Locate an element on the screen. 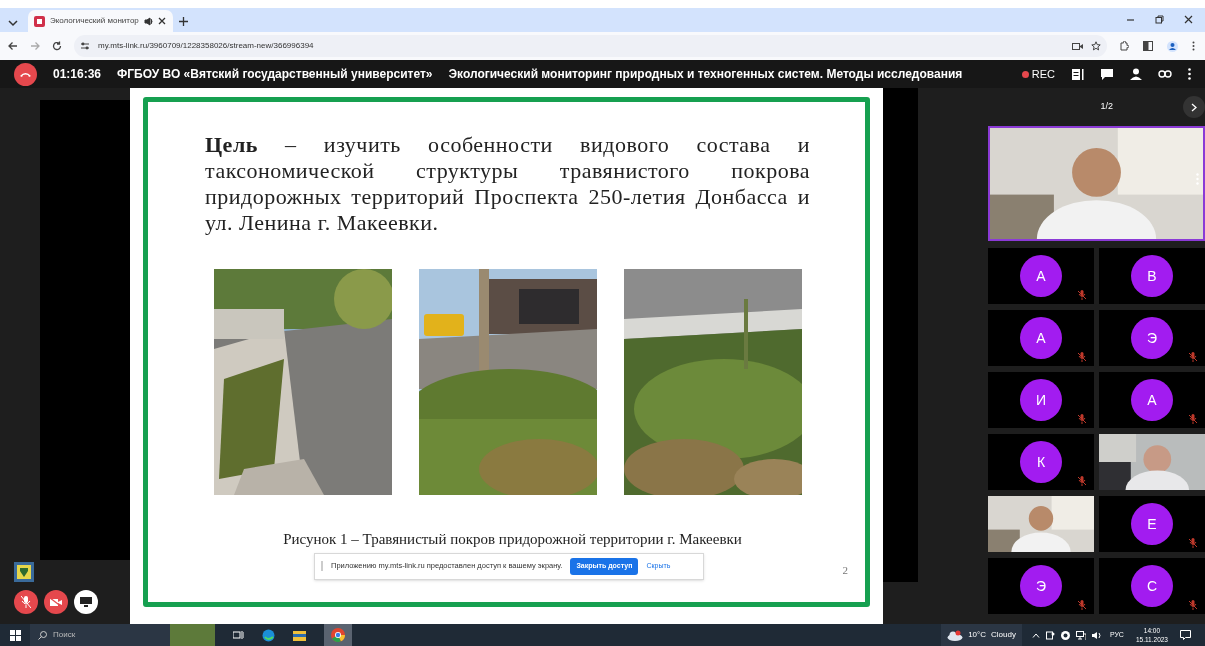 This screenshot has height=646, width=1205. reload-icon is located at coordinates (57, 46).